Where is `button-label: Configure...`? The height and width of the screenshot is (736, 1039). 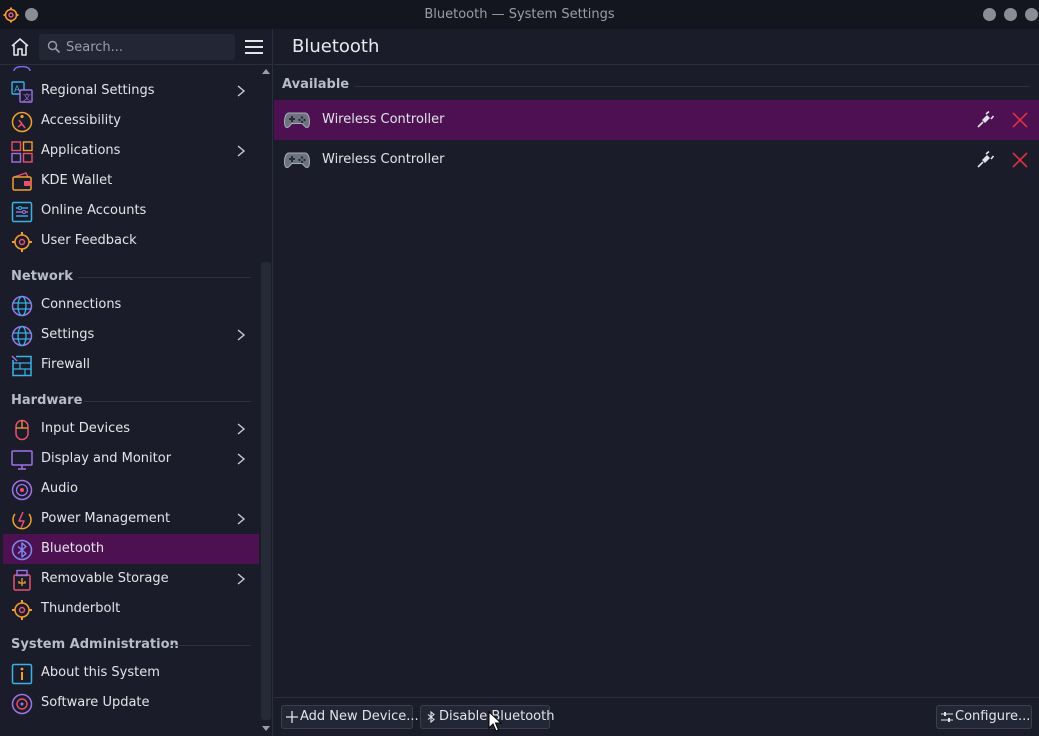
button-label: Configure... is located at coordinates (993, 716).